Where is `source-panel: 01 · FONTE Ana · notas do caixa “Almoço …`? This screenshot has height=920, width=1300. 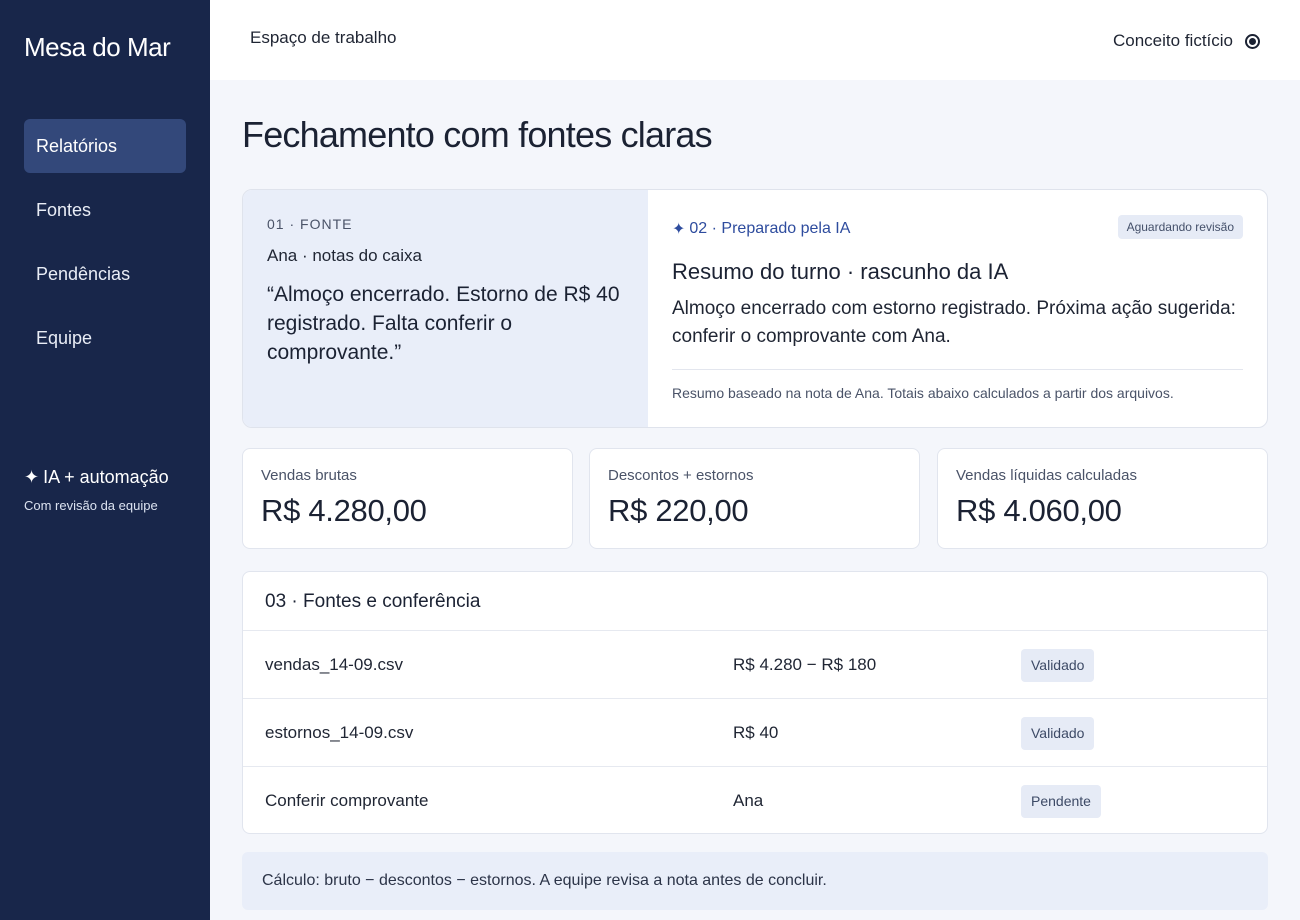
source-panel: 01 · FONTE Ana · notas do caixa “Almoço … is located at coordinates (445, 308).